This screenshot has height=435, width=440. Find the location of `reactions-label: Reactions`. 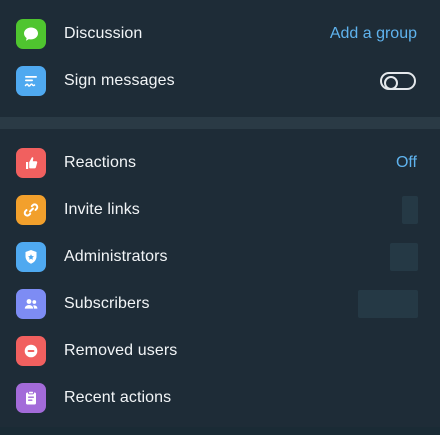

reactions-label: Reactions is located at coordinates (100, 162).